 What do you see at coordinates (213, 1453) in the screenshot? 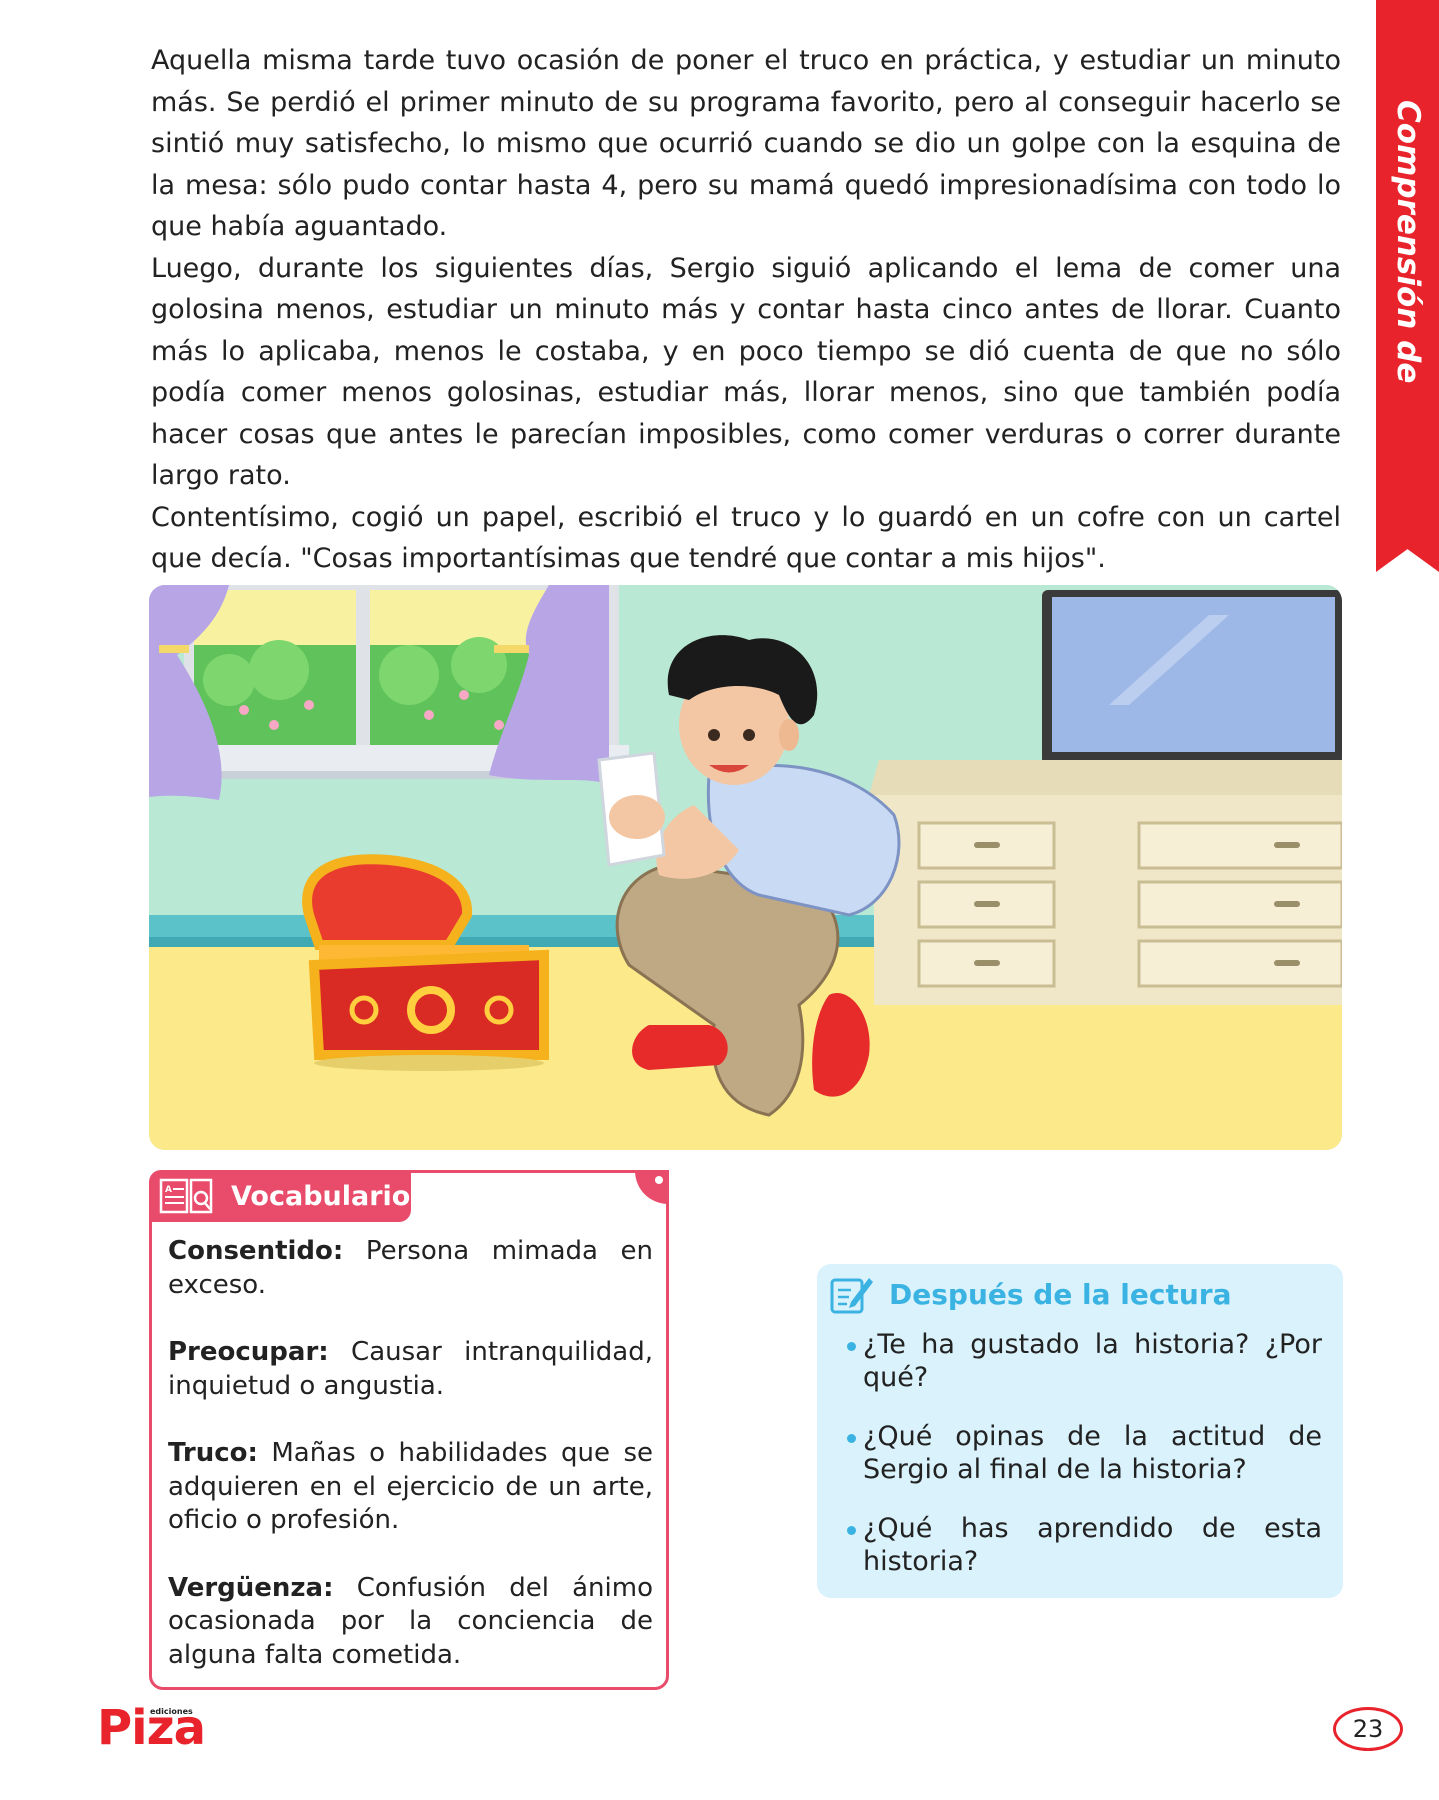
I see `vocabulary-term: Truco:` at bounding box center [213, 1453].